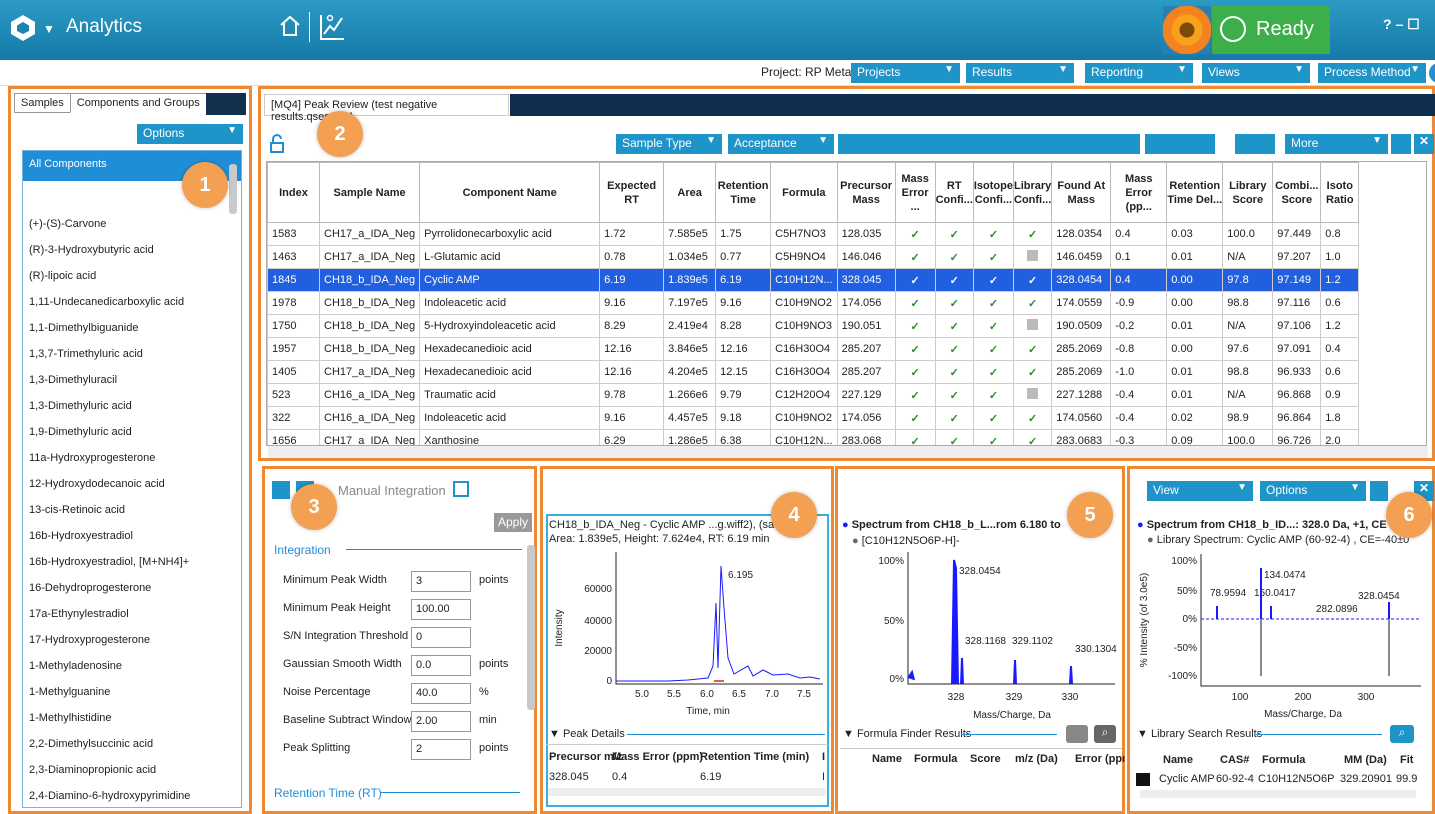 Image resolution: width=1435 pixels, height=814 pixels. Describe the element at coordinates (513, 522) in the screenshot. I see `apply-button: Apply` at that location.